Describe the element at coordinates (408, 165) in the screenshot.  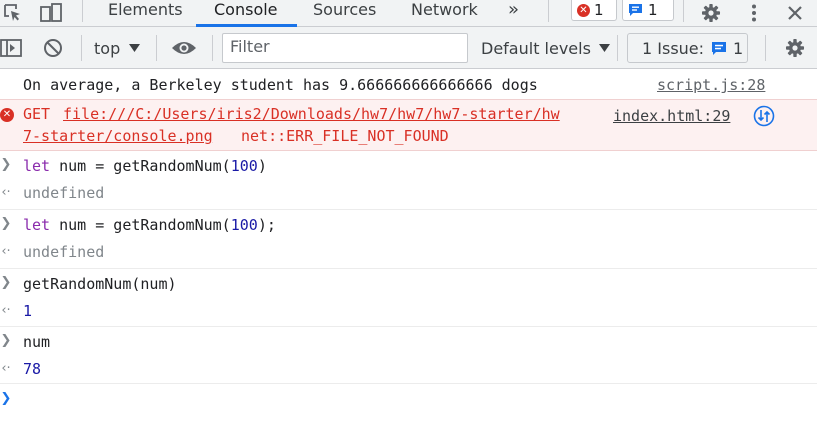
I see `console-input-row: ❯ let num = getRandomNum(100)` at that location.